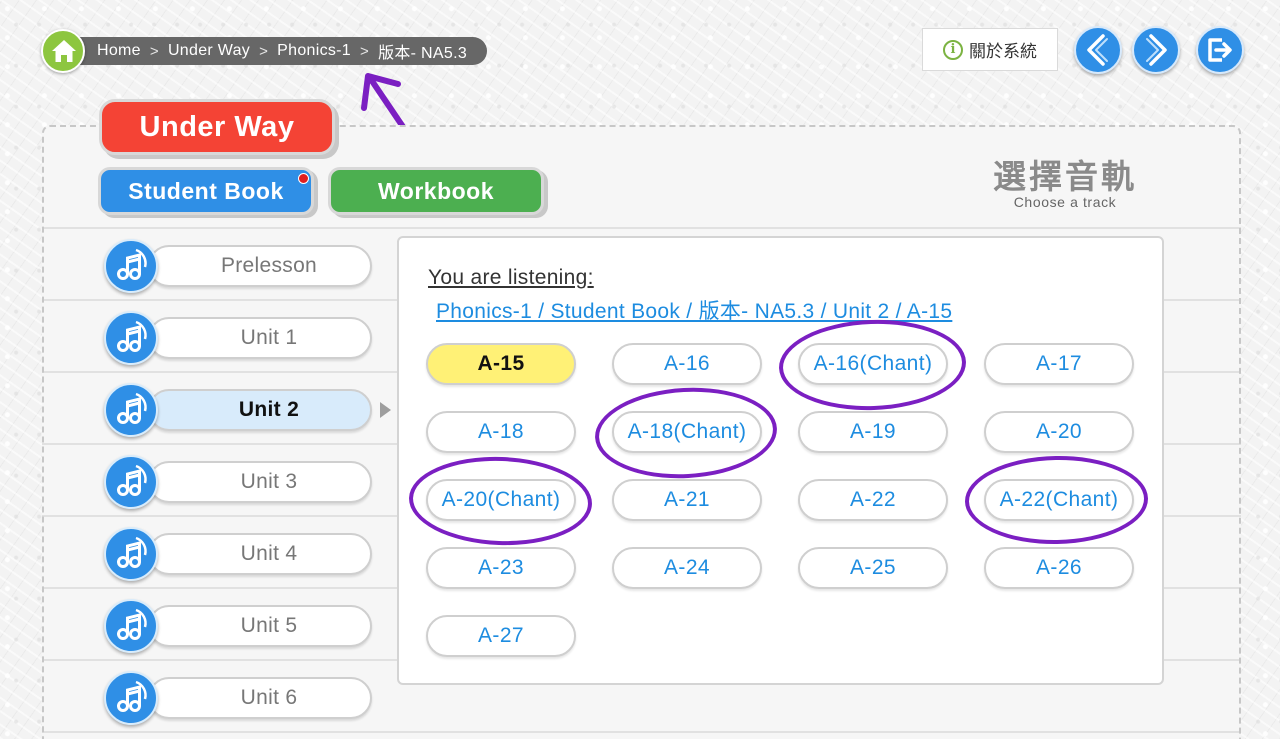  Describe the element at coordinates (501, 568) in the screenshot. I see `track-button-a-23: A-23` at that location.